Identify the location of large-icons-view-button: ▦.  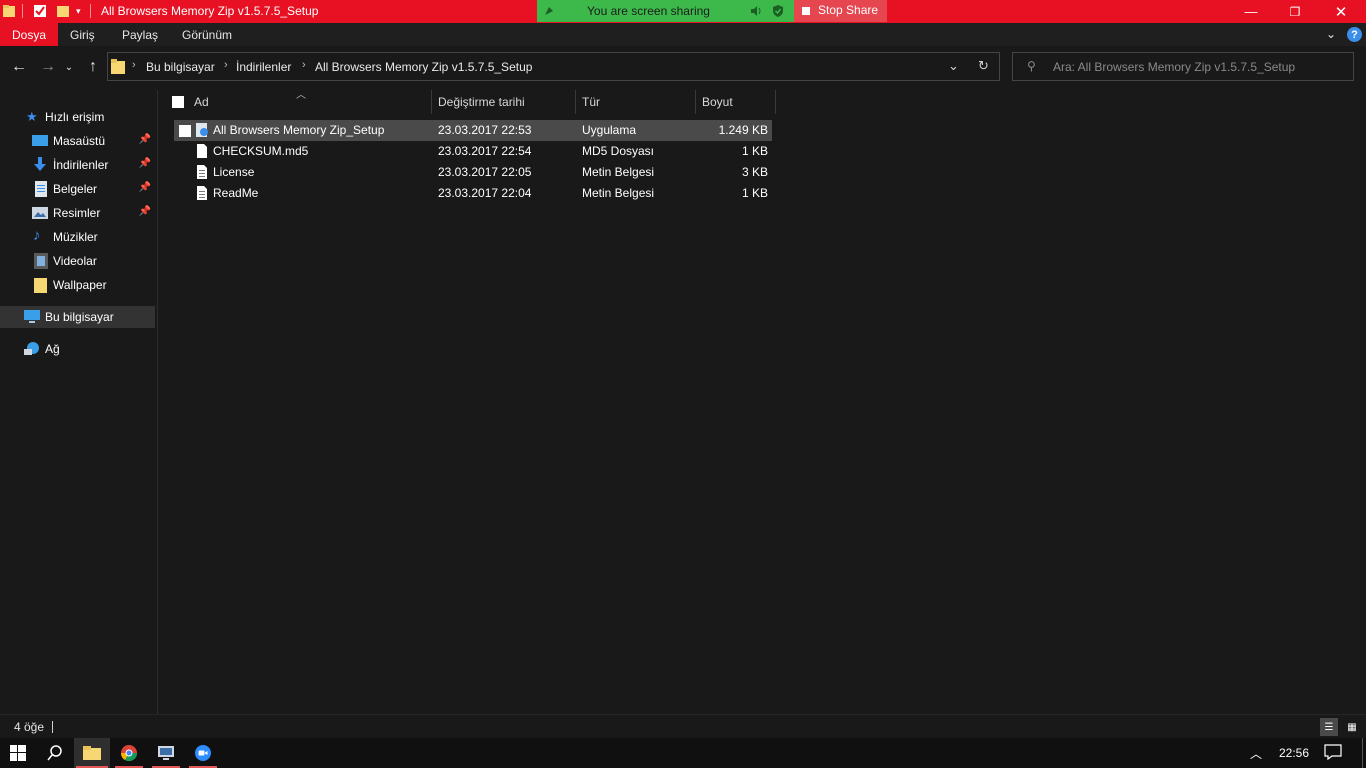
(1352, 727).